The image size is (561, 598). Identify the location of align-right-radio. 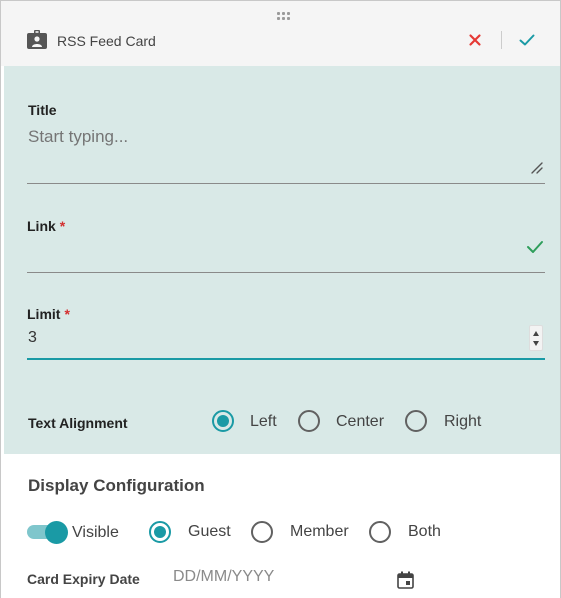
(416, 421).